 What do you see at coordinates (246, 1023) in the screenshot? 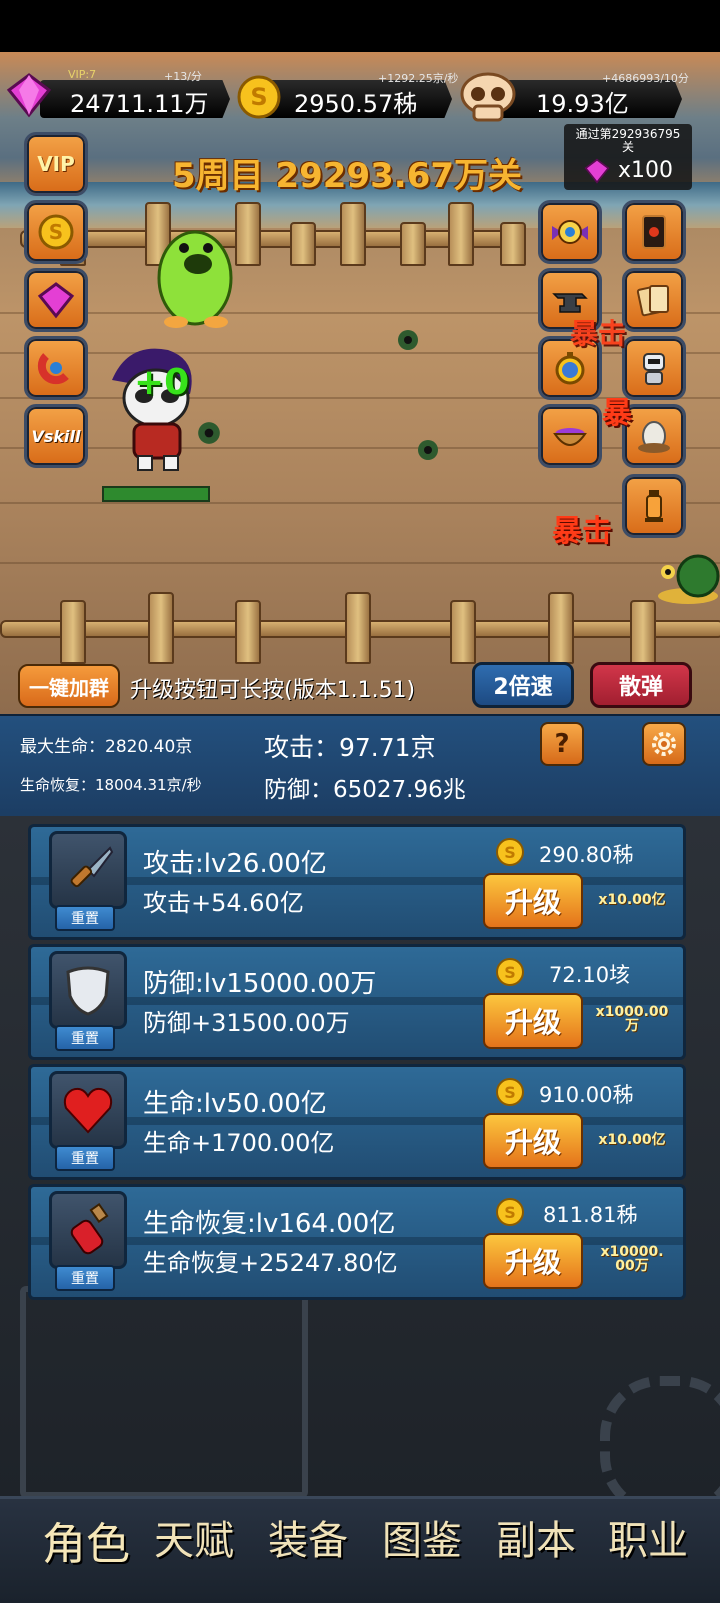
I see `upgrade-bonus: 防御+31500.00万` at bounding box center [246, 1023].